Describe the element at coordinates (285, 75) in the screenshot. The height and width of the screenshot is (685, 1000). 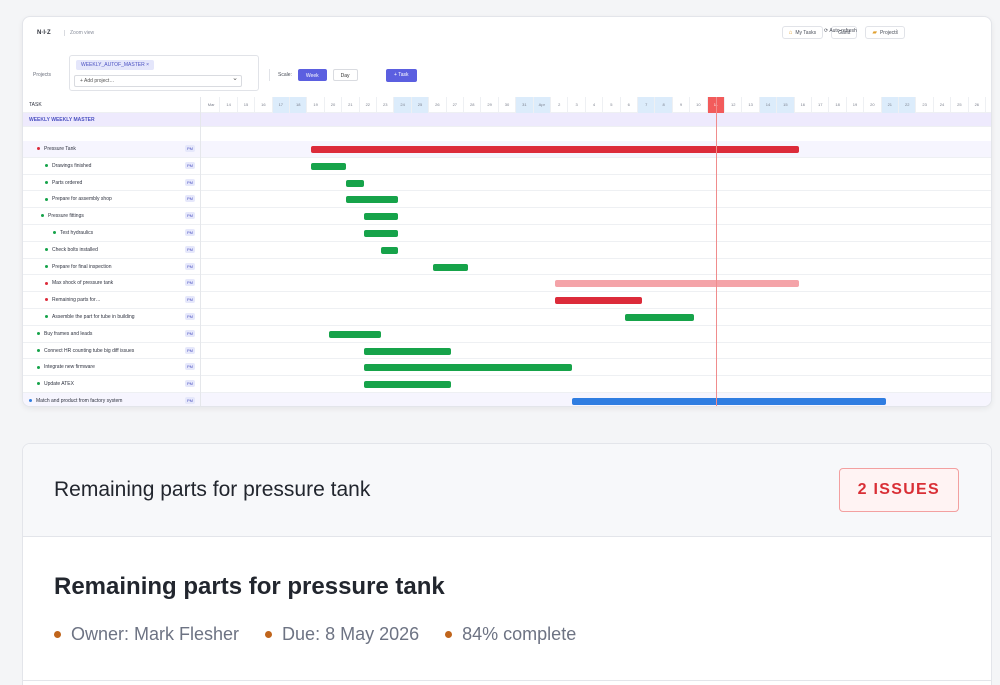
I see `scale-label: Scale:` at that location.